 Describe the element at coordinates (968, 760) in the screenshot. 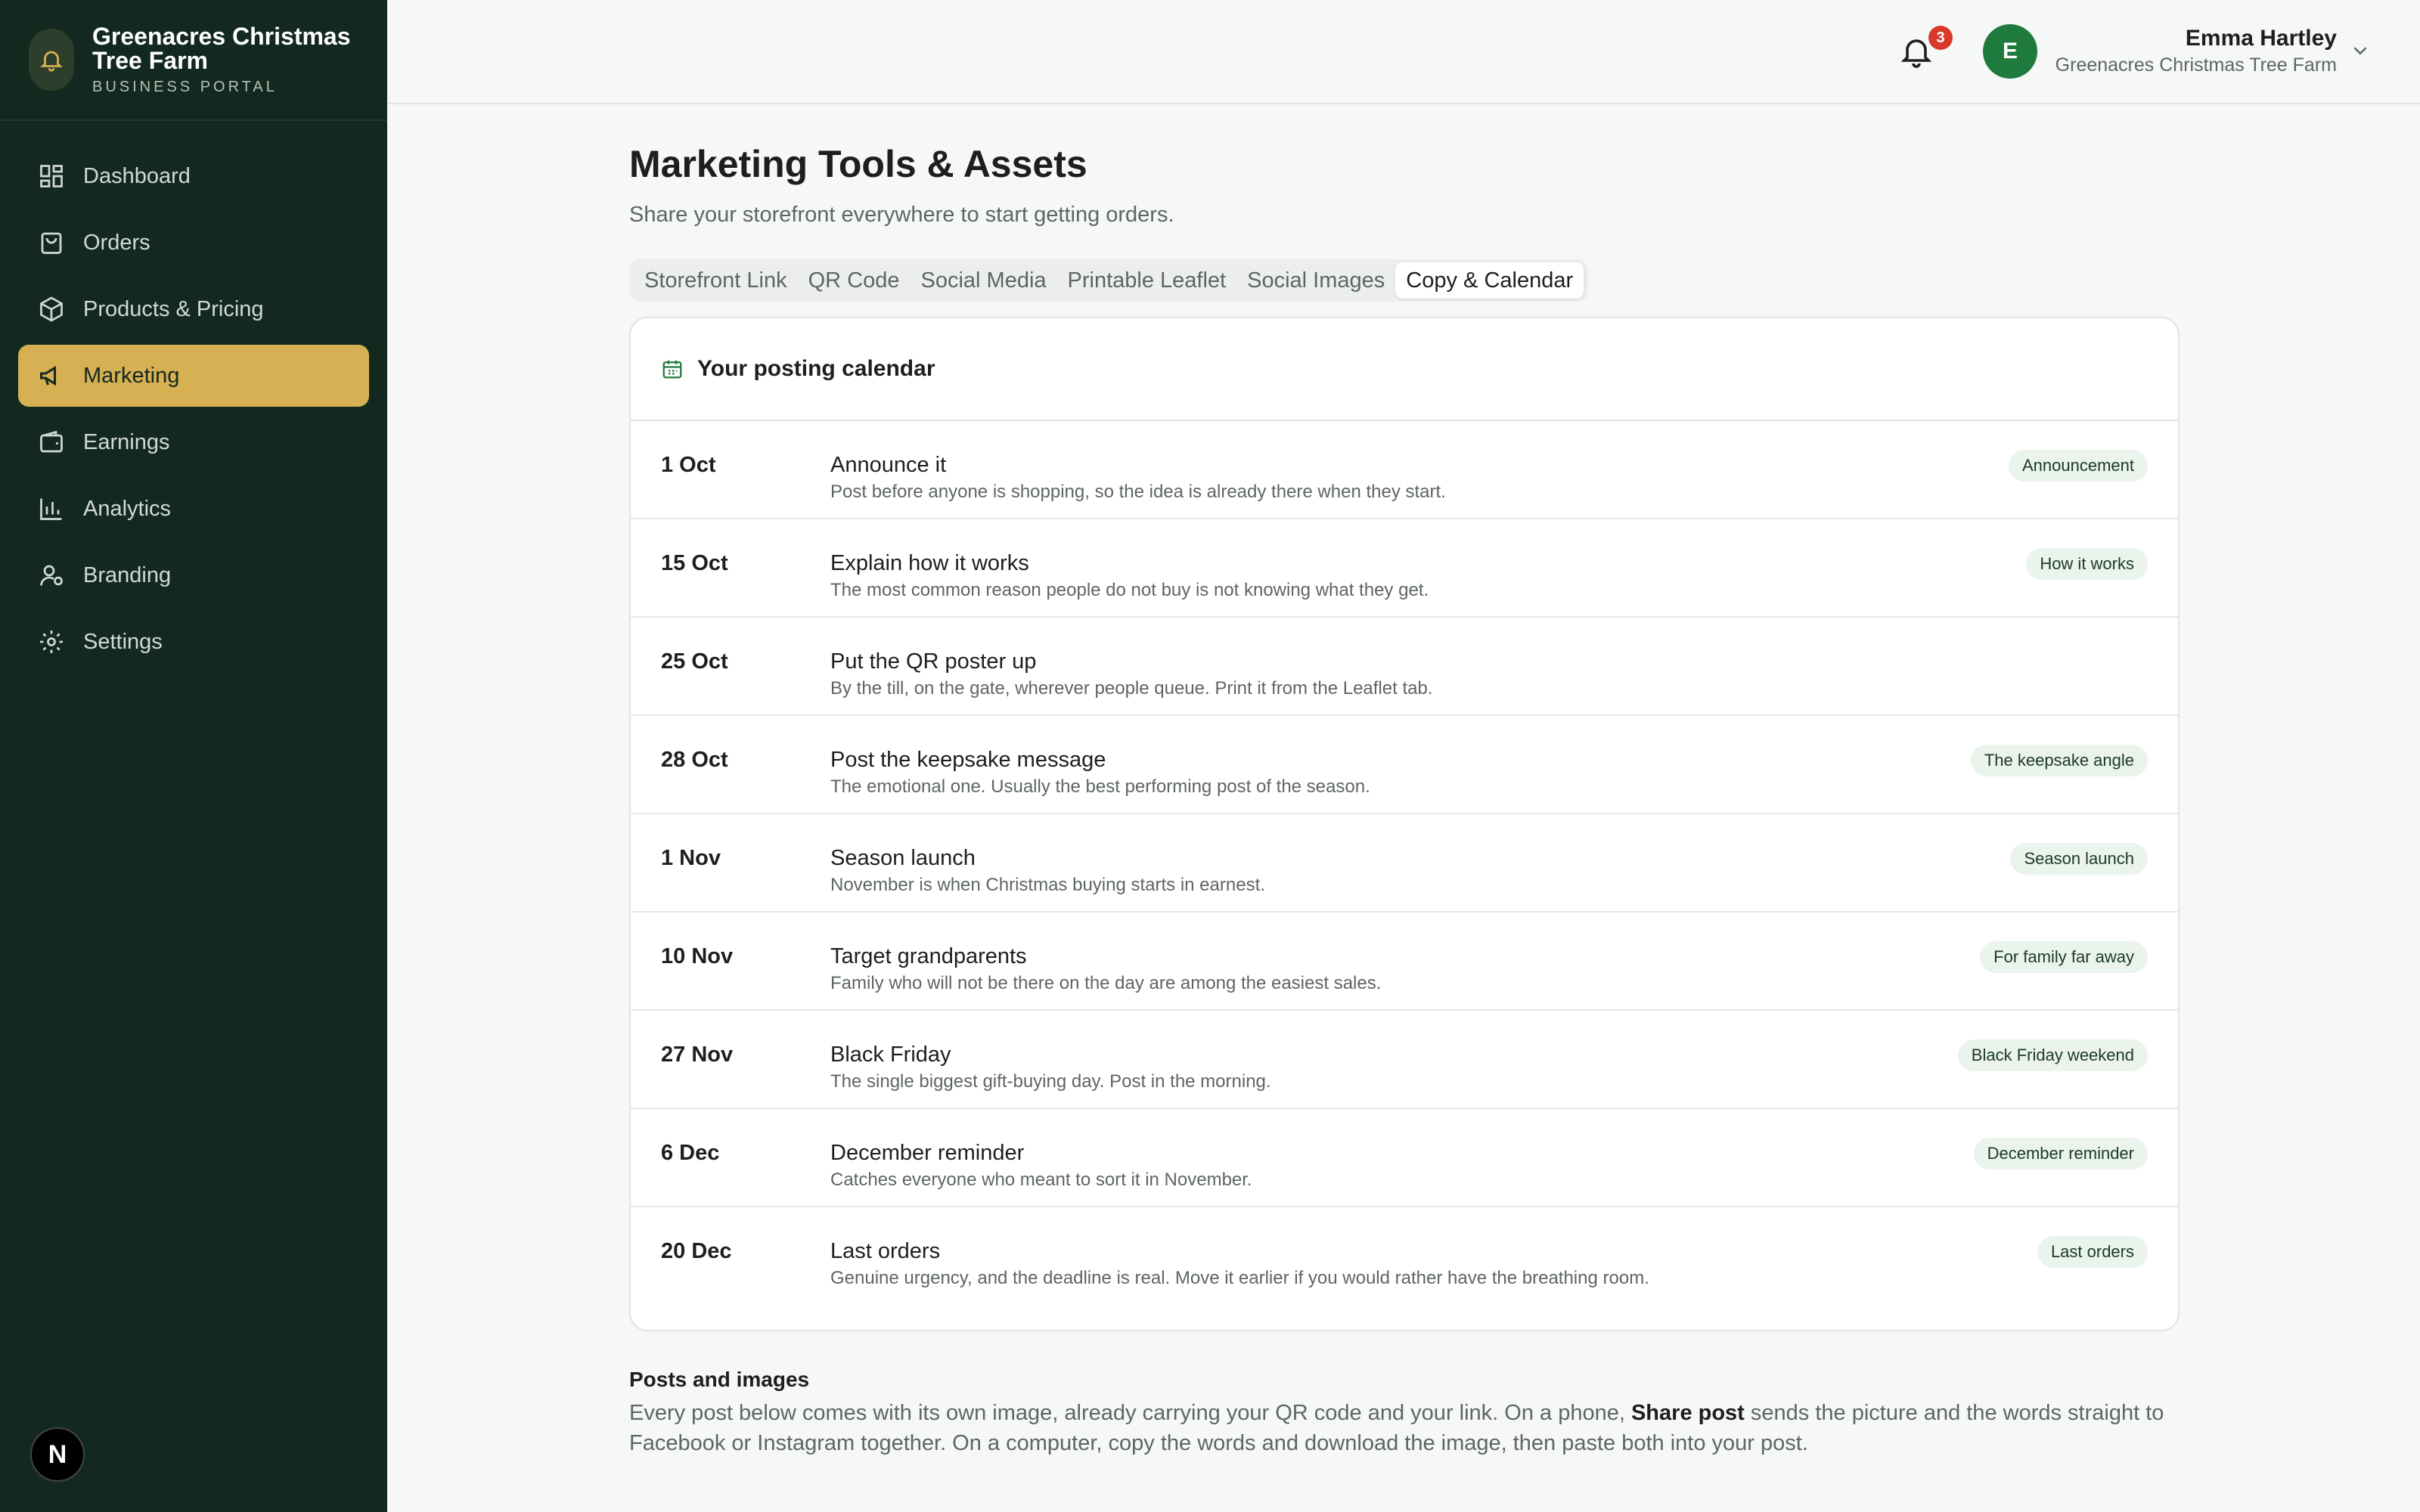

I see `row-title: Post the keepsake message` at that location.